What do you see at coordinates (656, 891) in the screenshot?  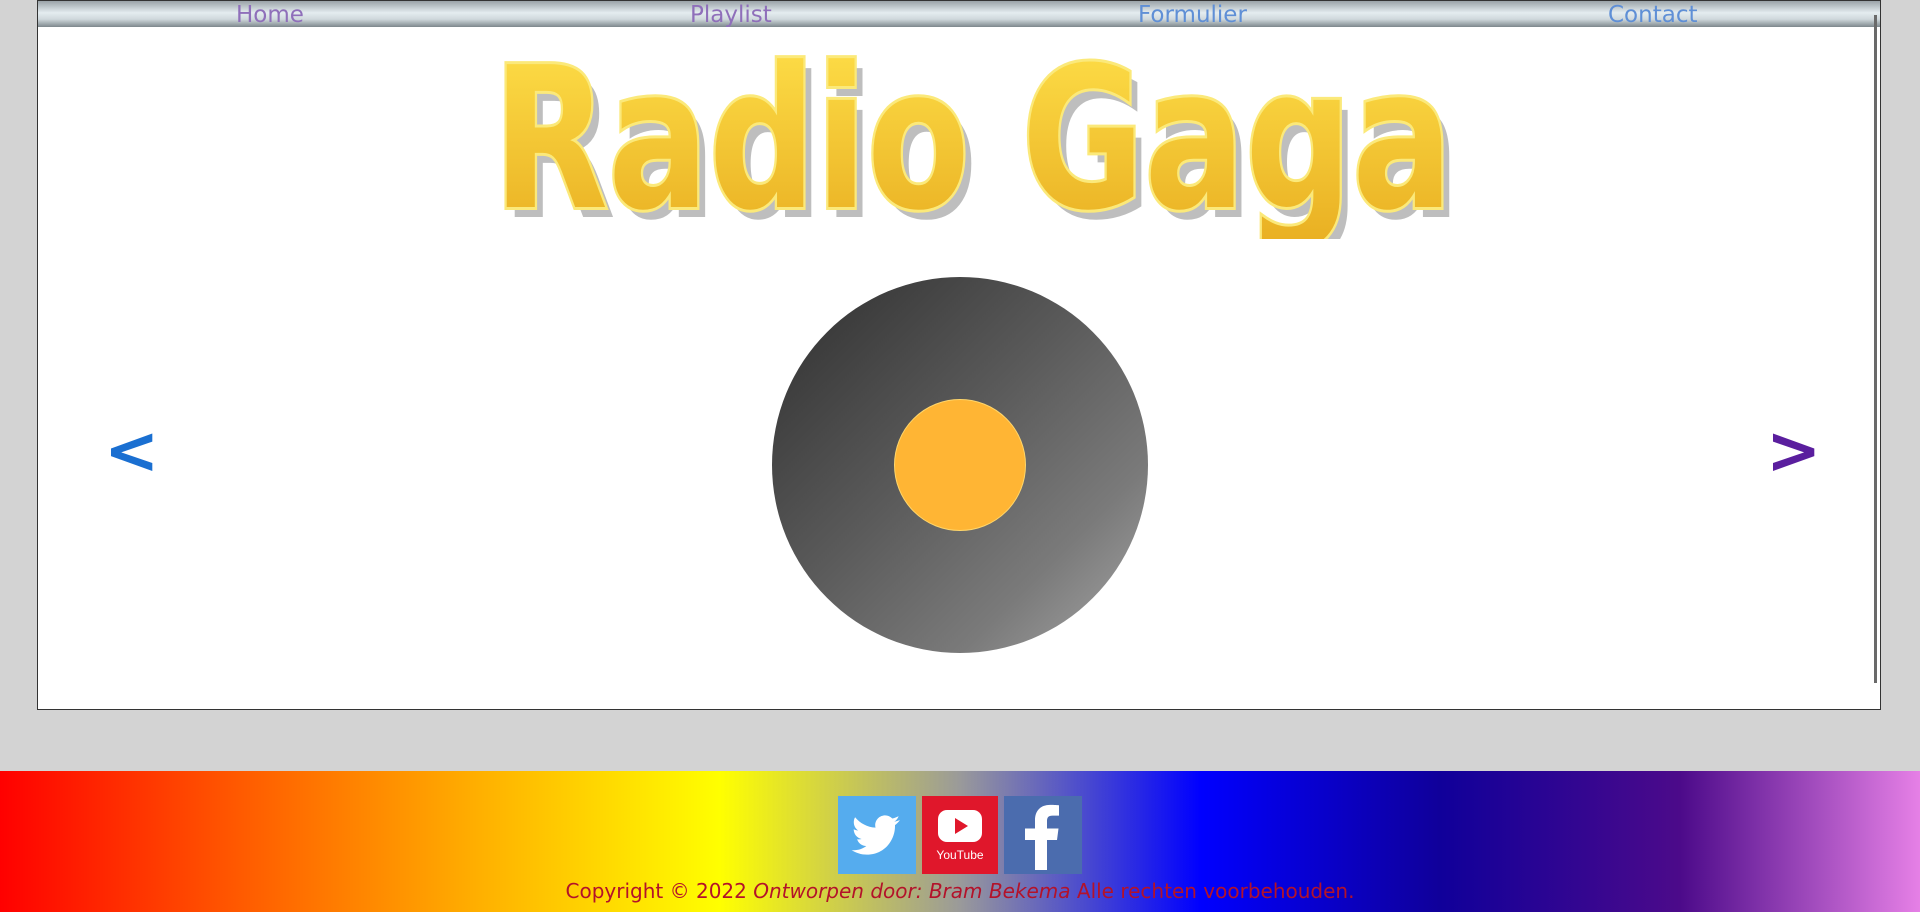 I see `copyright-year: Copyright © 2022` at bounding box center [656, 891].